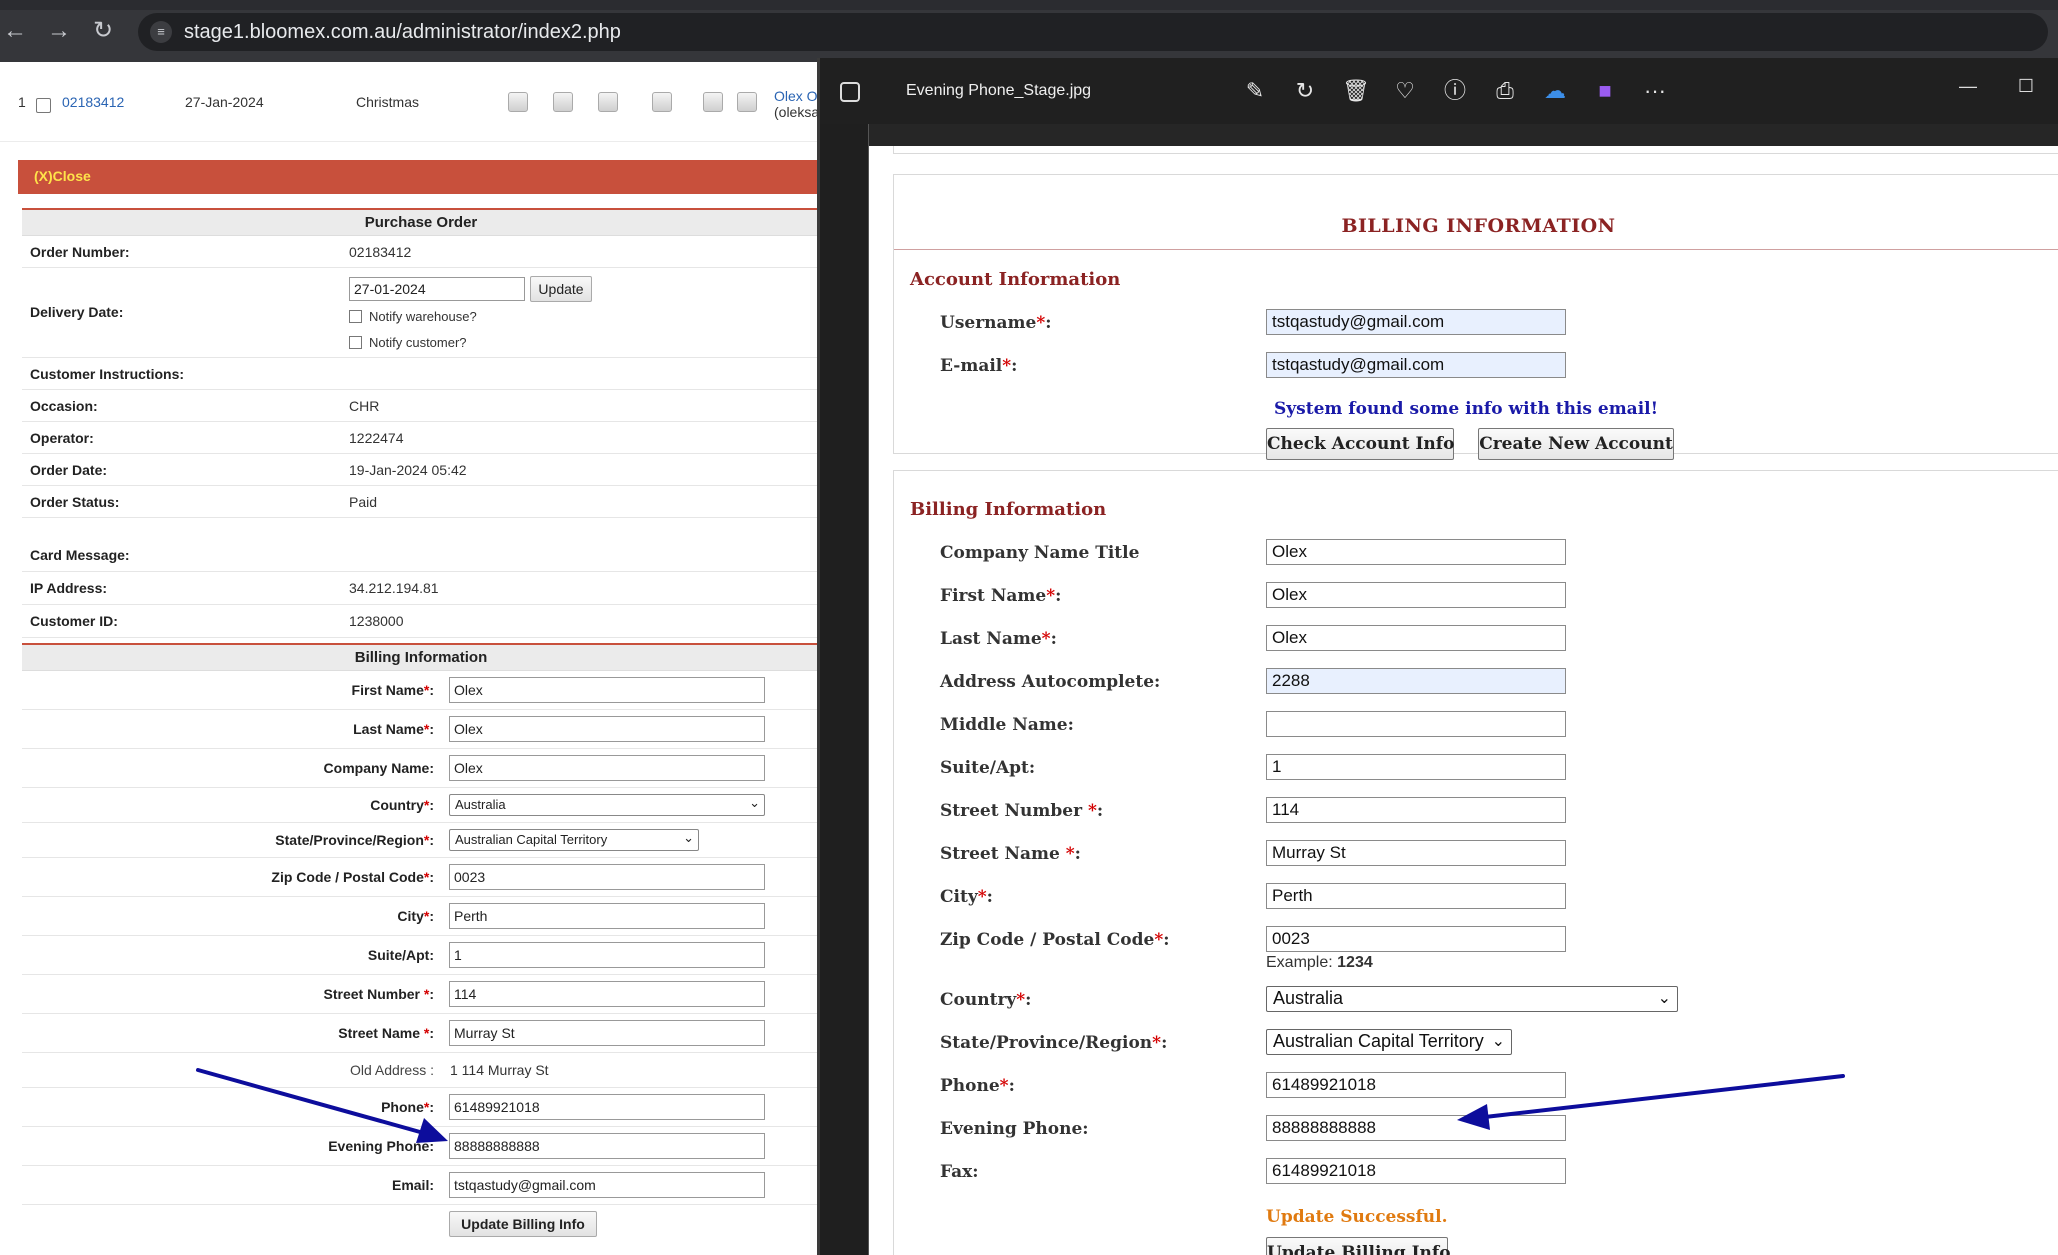 Image resolution: width=2058 pixels, height=1255 pixels. Describe the element at coordinates (1605, 91) in the screenshot. I see `clipchamp-icon: ■` at that location.